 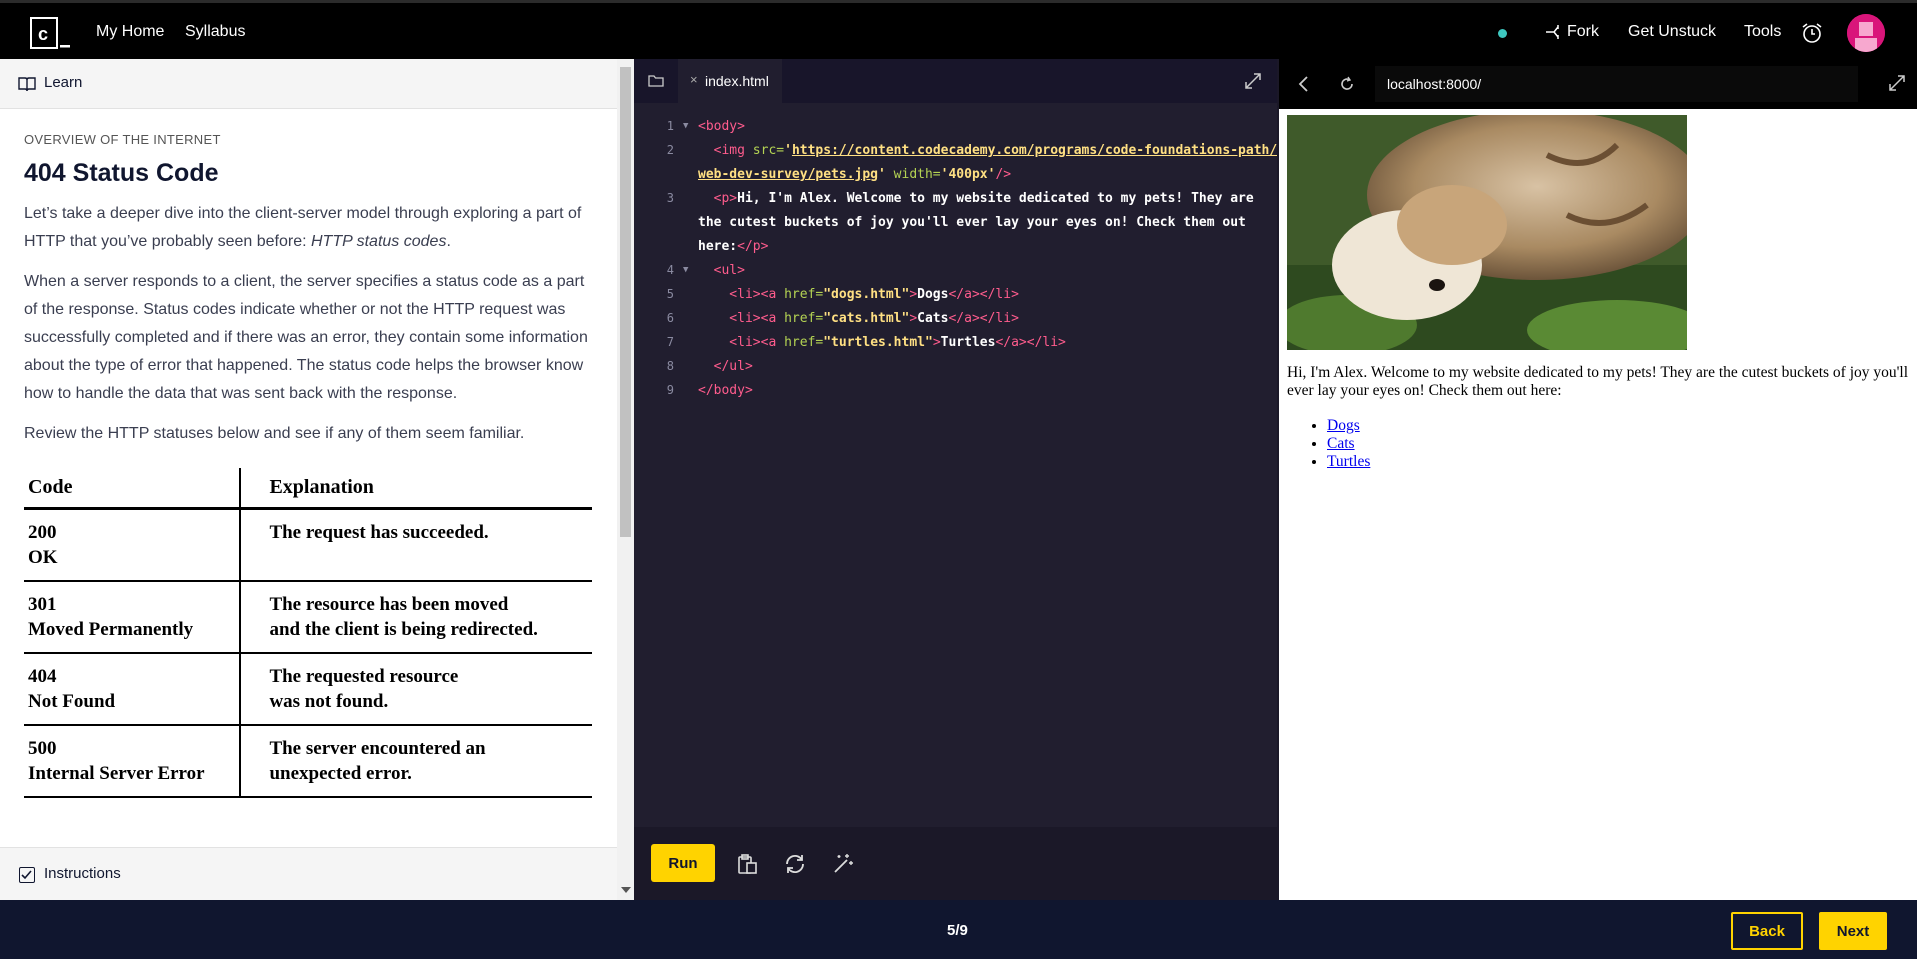 I want to click on fork-button: Fork, so click(x=1572, y=32).